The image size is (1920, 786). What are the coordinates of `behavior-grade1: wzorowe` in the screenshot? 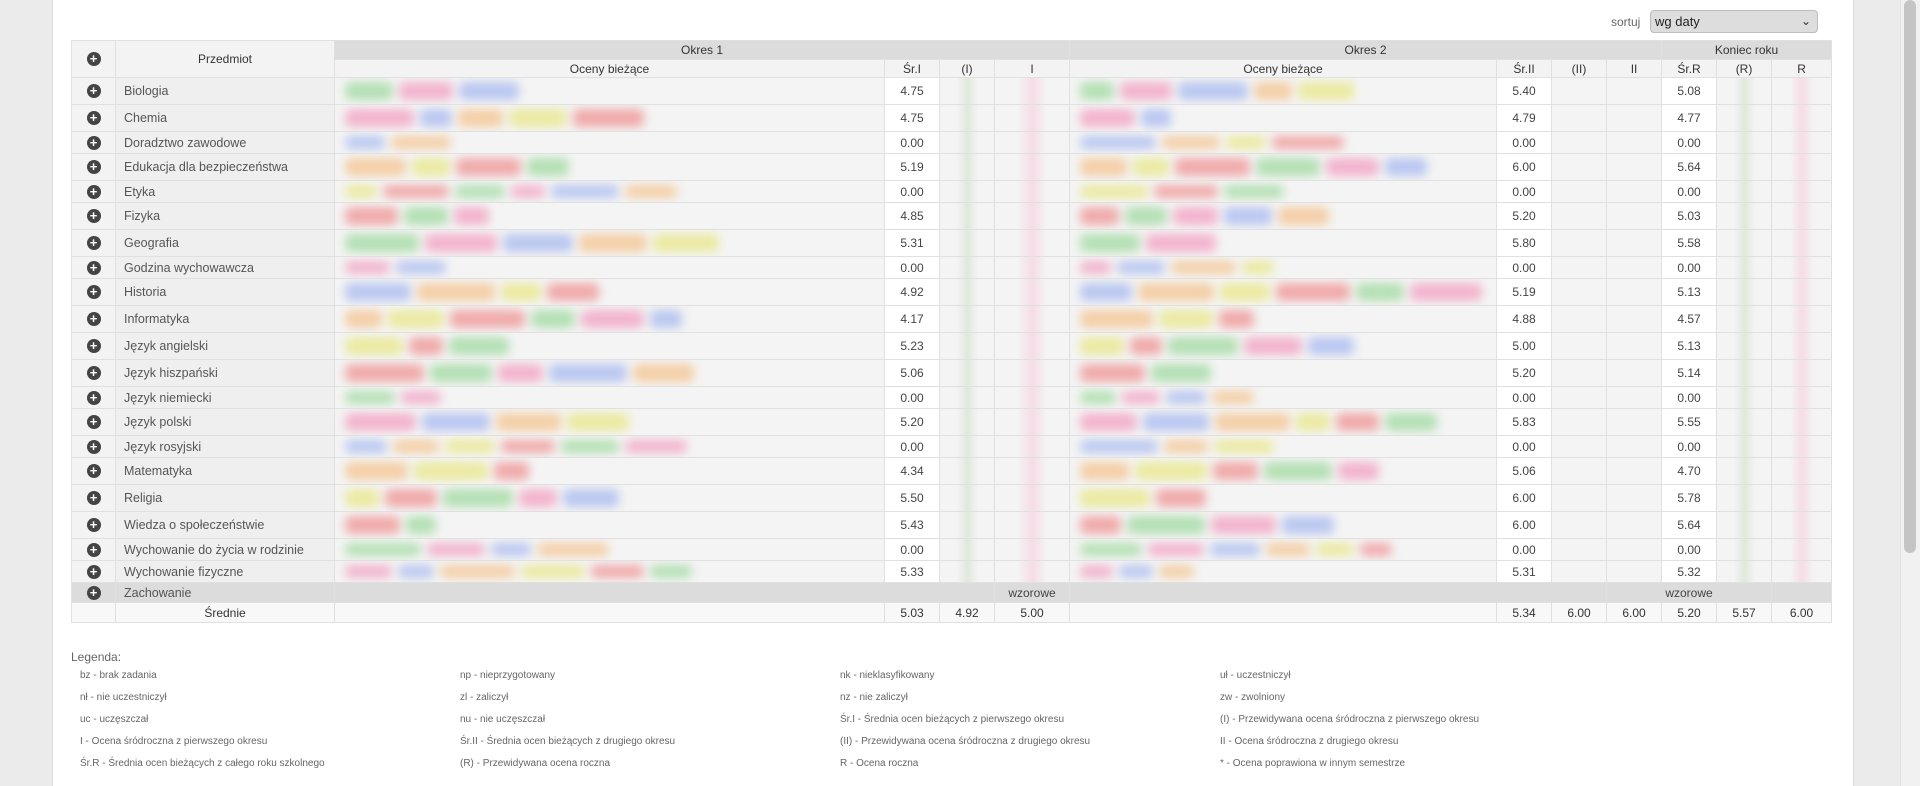 It's located at (1032, 592).